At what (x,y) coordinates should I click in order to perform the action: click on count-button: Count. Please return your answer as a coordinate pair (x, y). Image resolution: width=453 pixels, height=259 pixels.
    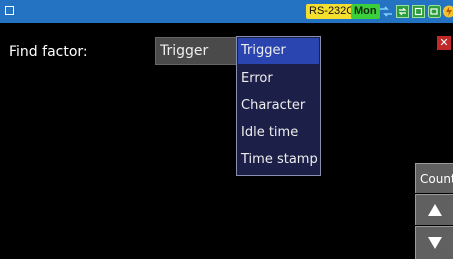
    Looking at the image, I should click on (434, 178).